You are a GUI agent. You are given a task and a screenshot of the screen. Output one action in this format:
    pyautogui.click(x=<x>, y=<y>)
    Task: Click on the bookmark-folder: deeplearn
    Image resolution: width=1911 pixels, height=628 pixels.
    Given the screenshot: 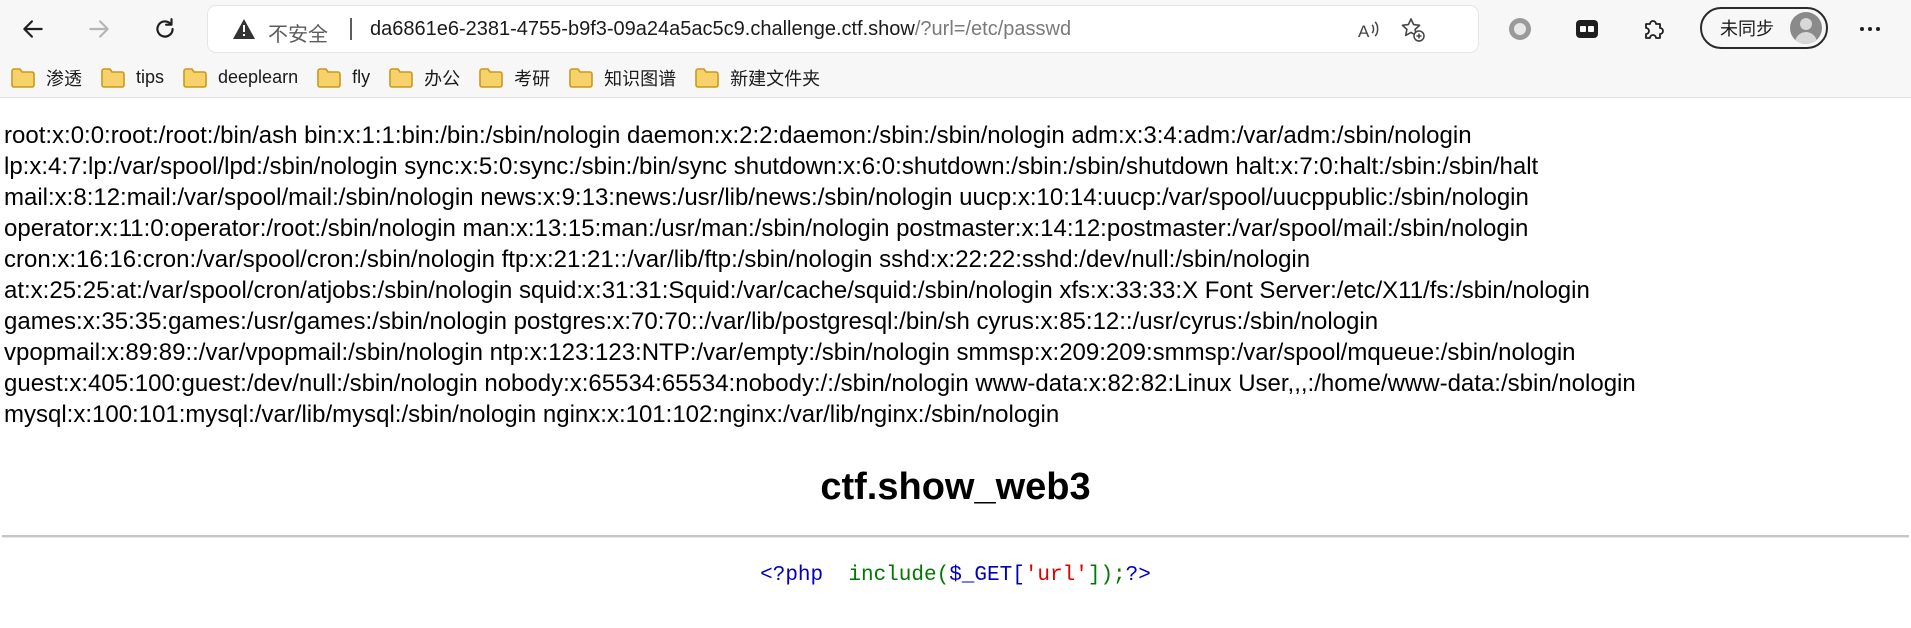 What is the action you would take?
    pyautogui.click(x=240, y=78)
    